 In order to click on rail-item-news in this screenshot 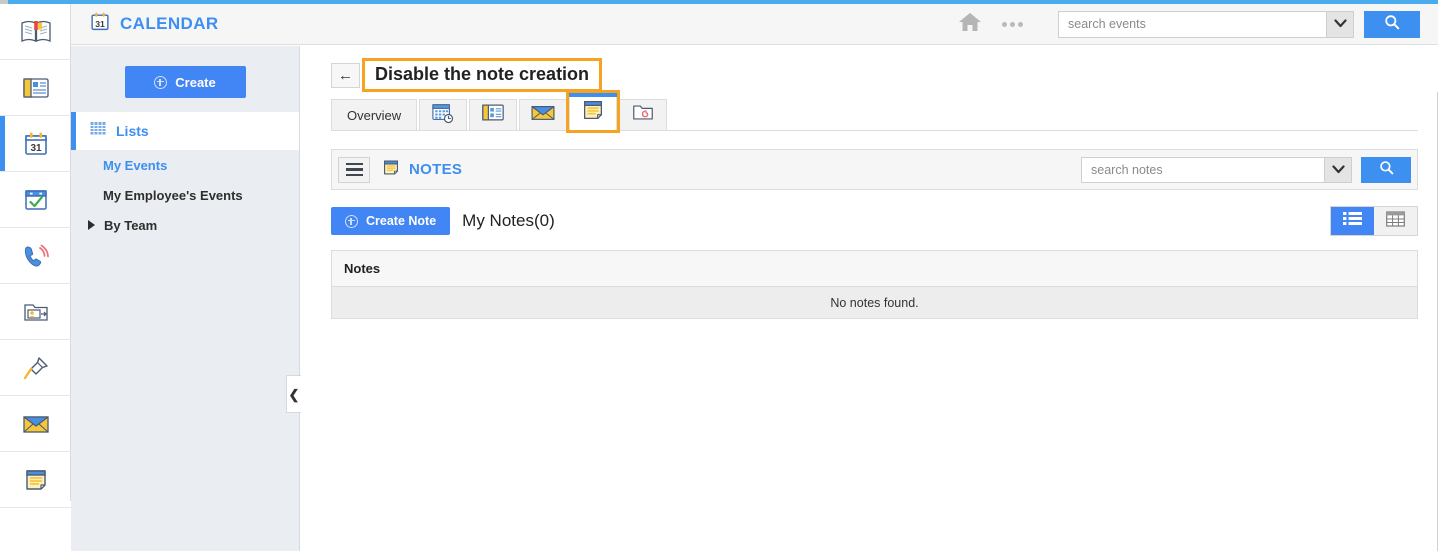, I will do `click(35, 88)`.